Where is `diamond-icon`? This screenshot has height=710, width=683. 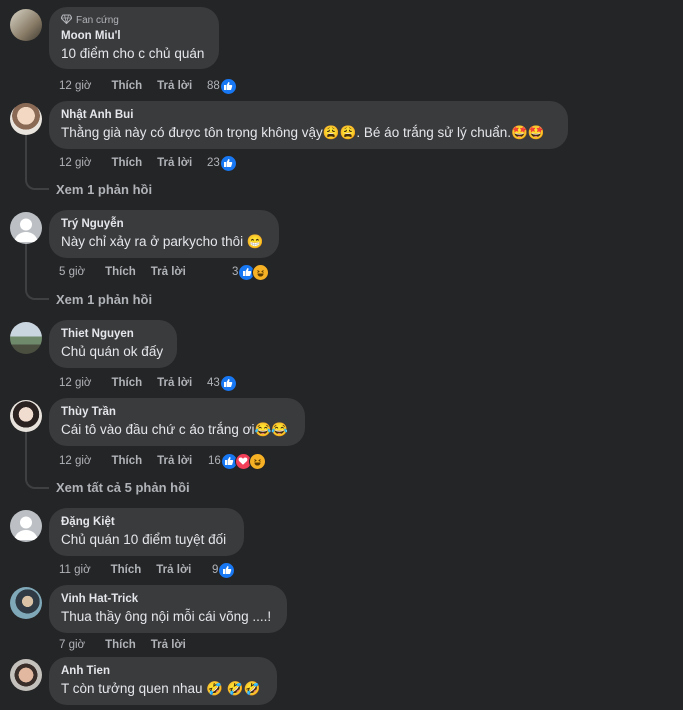
diamond-icon is located at coordinates (66, 20).